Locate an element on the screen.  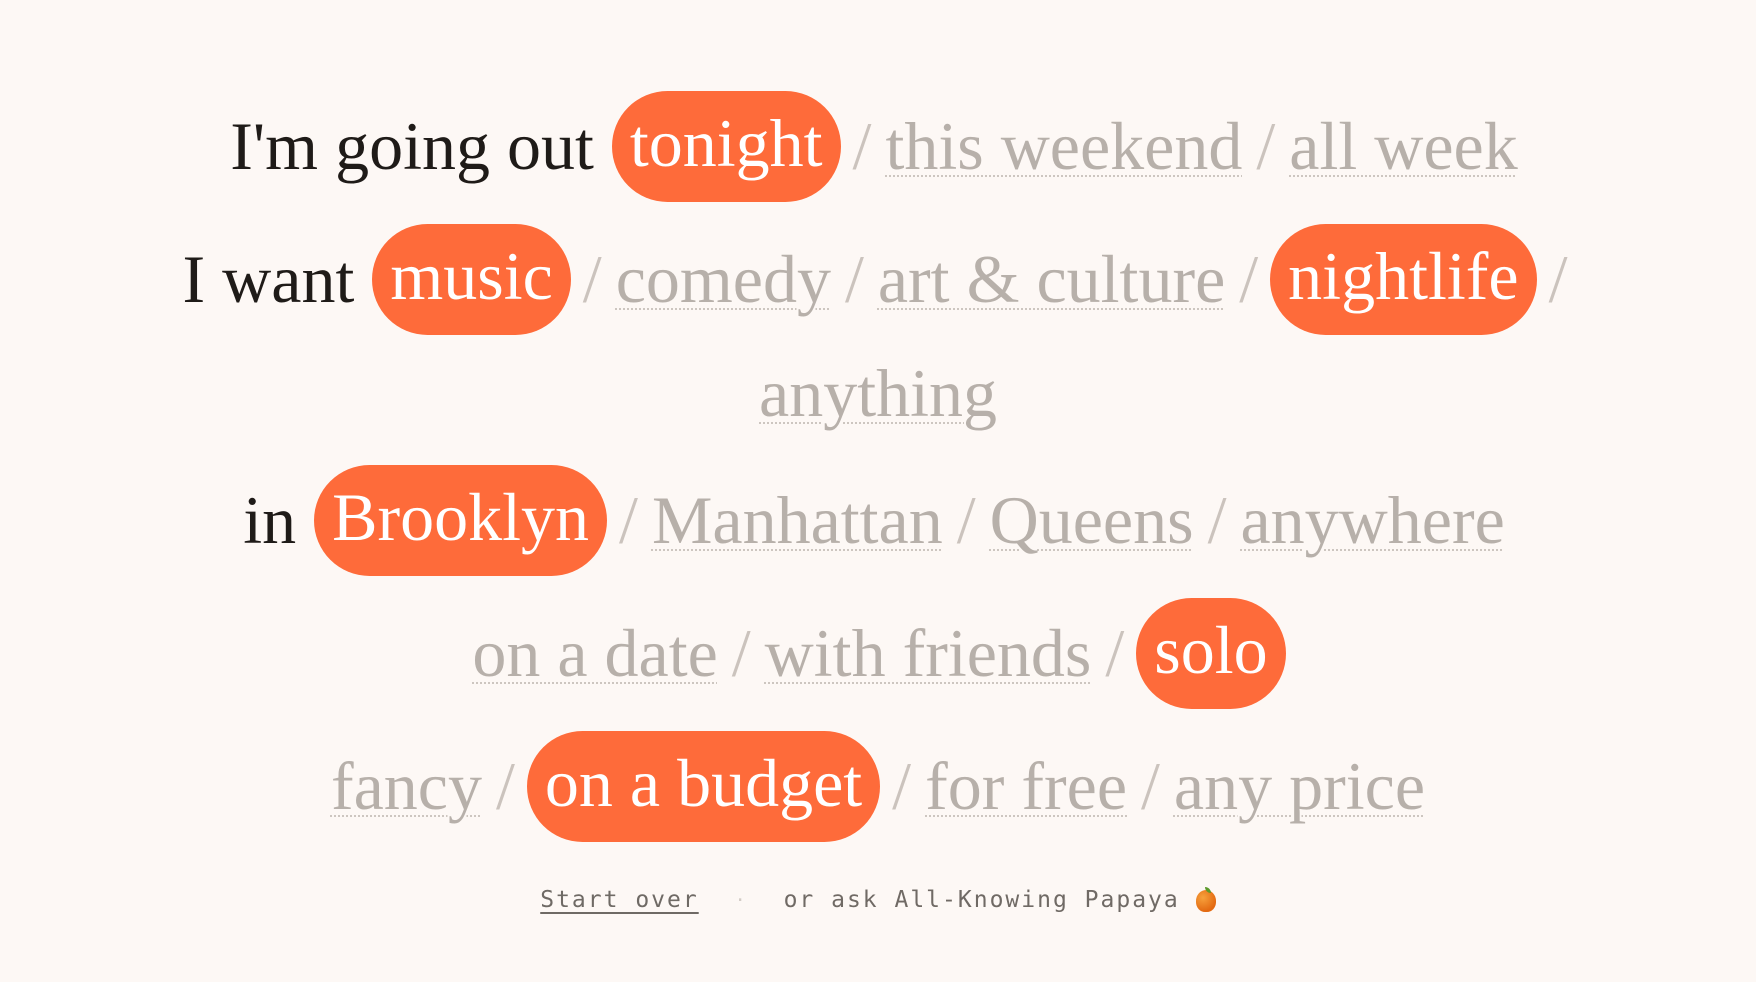
option-on-a-date: on a date is located at coordinates (594, 653).